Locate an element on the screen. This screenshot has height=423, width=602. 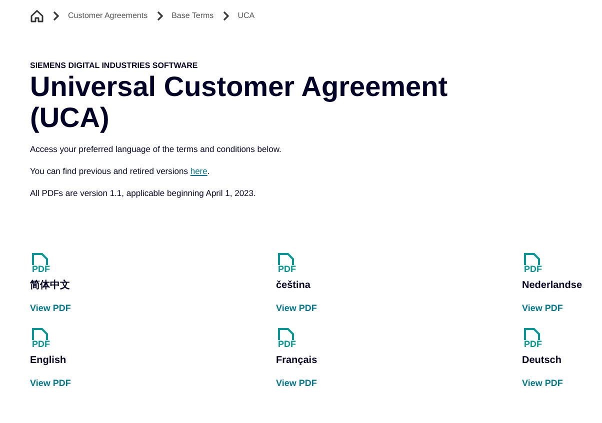
eyebrow-label: SIEMENS DIGITAL INDUSTRIES SOFTWARE is located at coordinates (114, 66).